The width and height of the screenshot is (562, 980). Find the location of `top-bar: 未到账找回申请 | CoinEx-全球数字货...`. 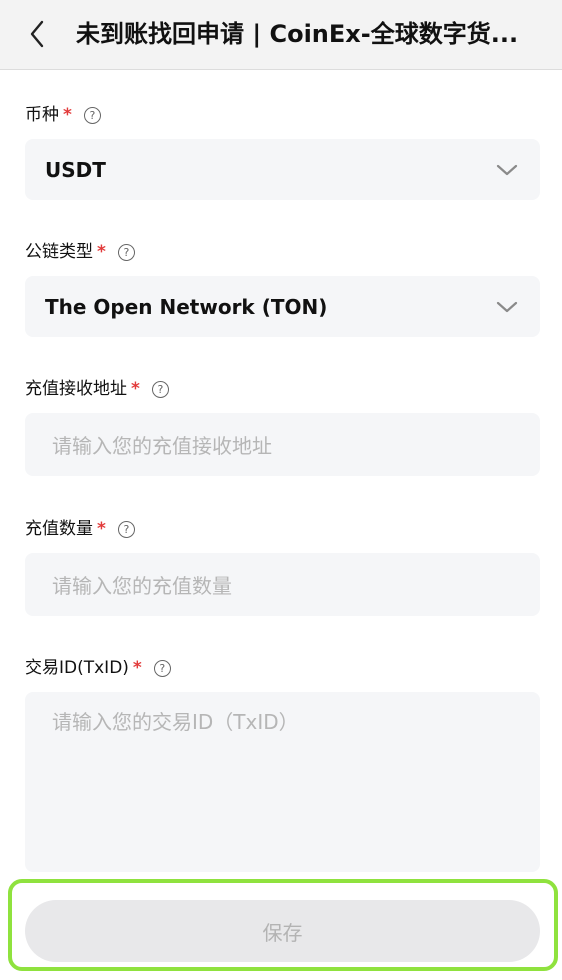

top-bar: 未到账找回申请 | CoinEx-全球数字货... is located at coordinates (281, 35).